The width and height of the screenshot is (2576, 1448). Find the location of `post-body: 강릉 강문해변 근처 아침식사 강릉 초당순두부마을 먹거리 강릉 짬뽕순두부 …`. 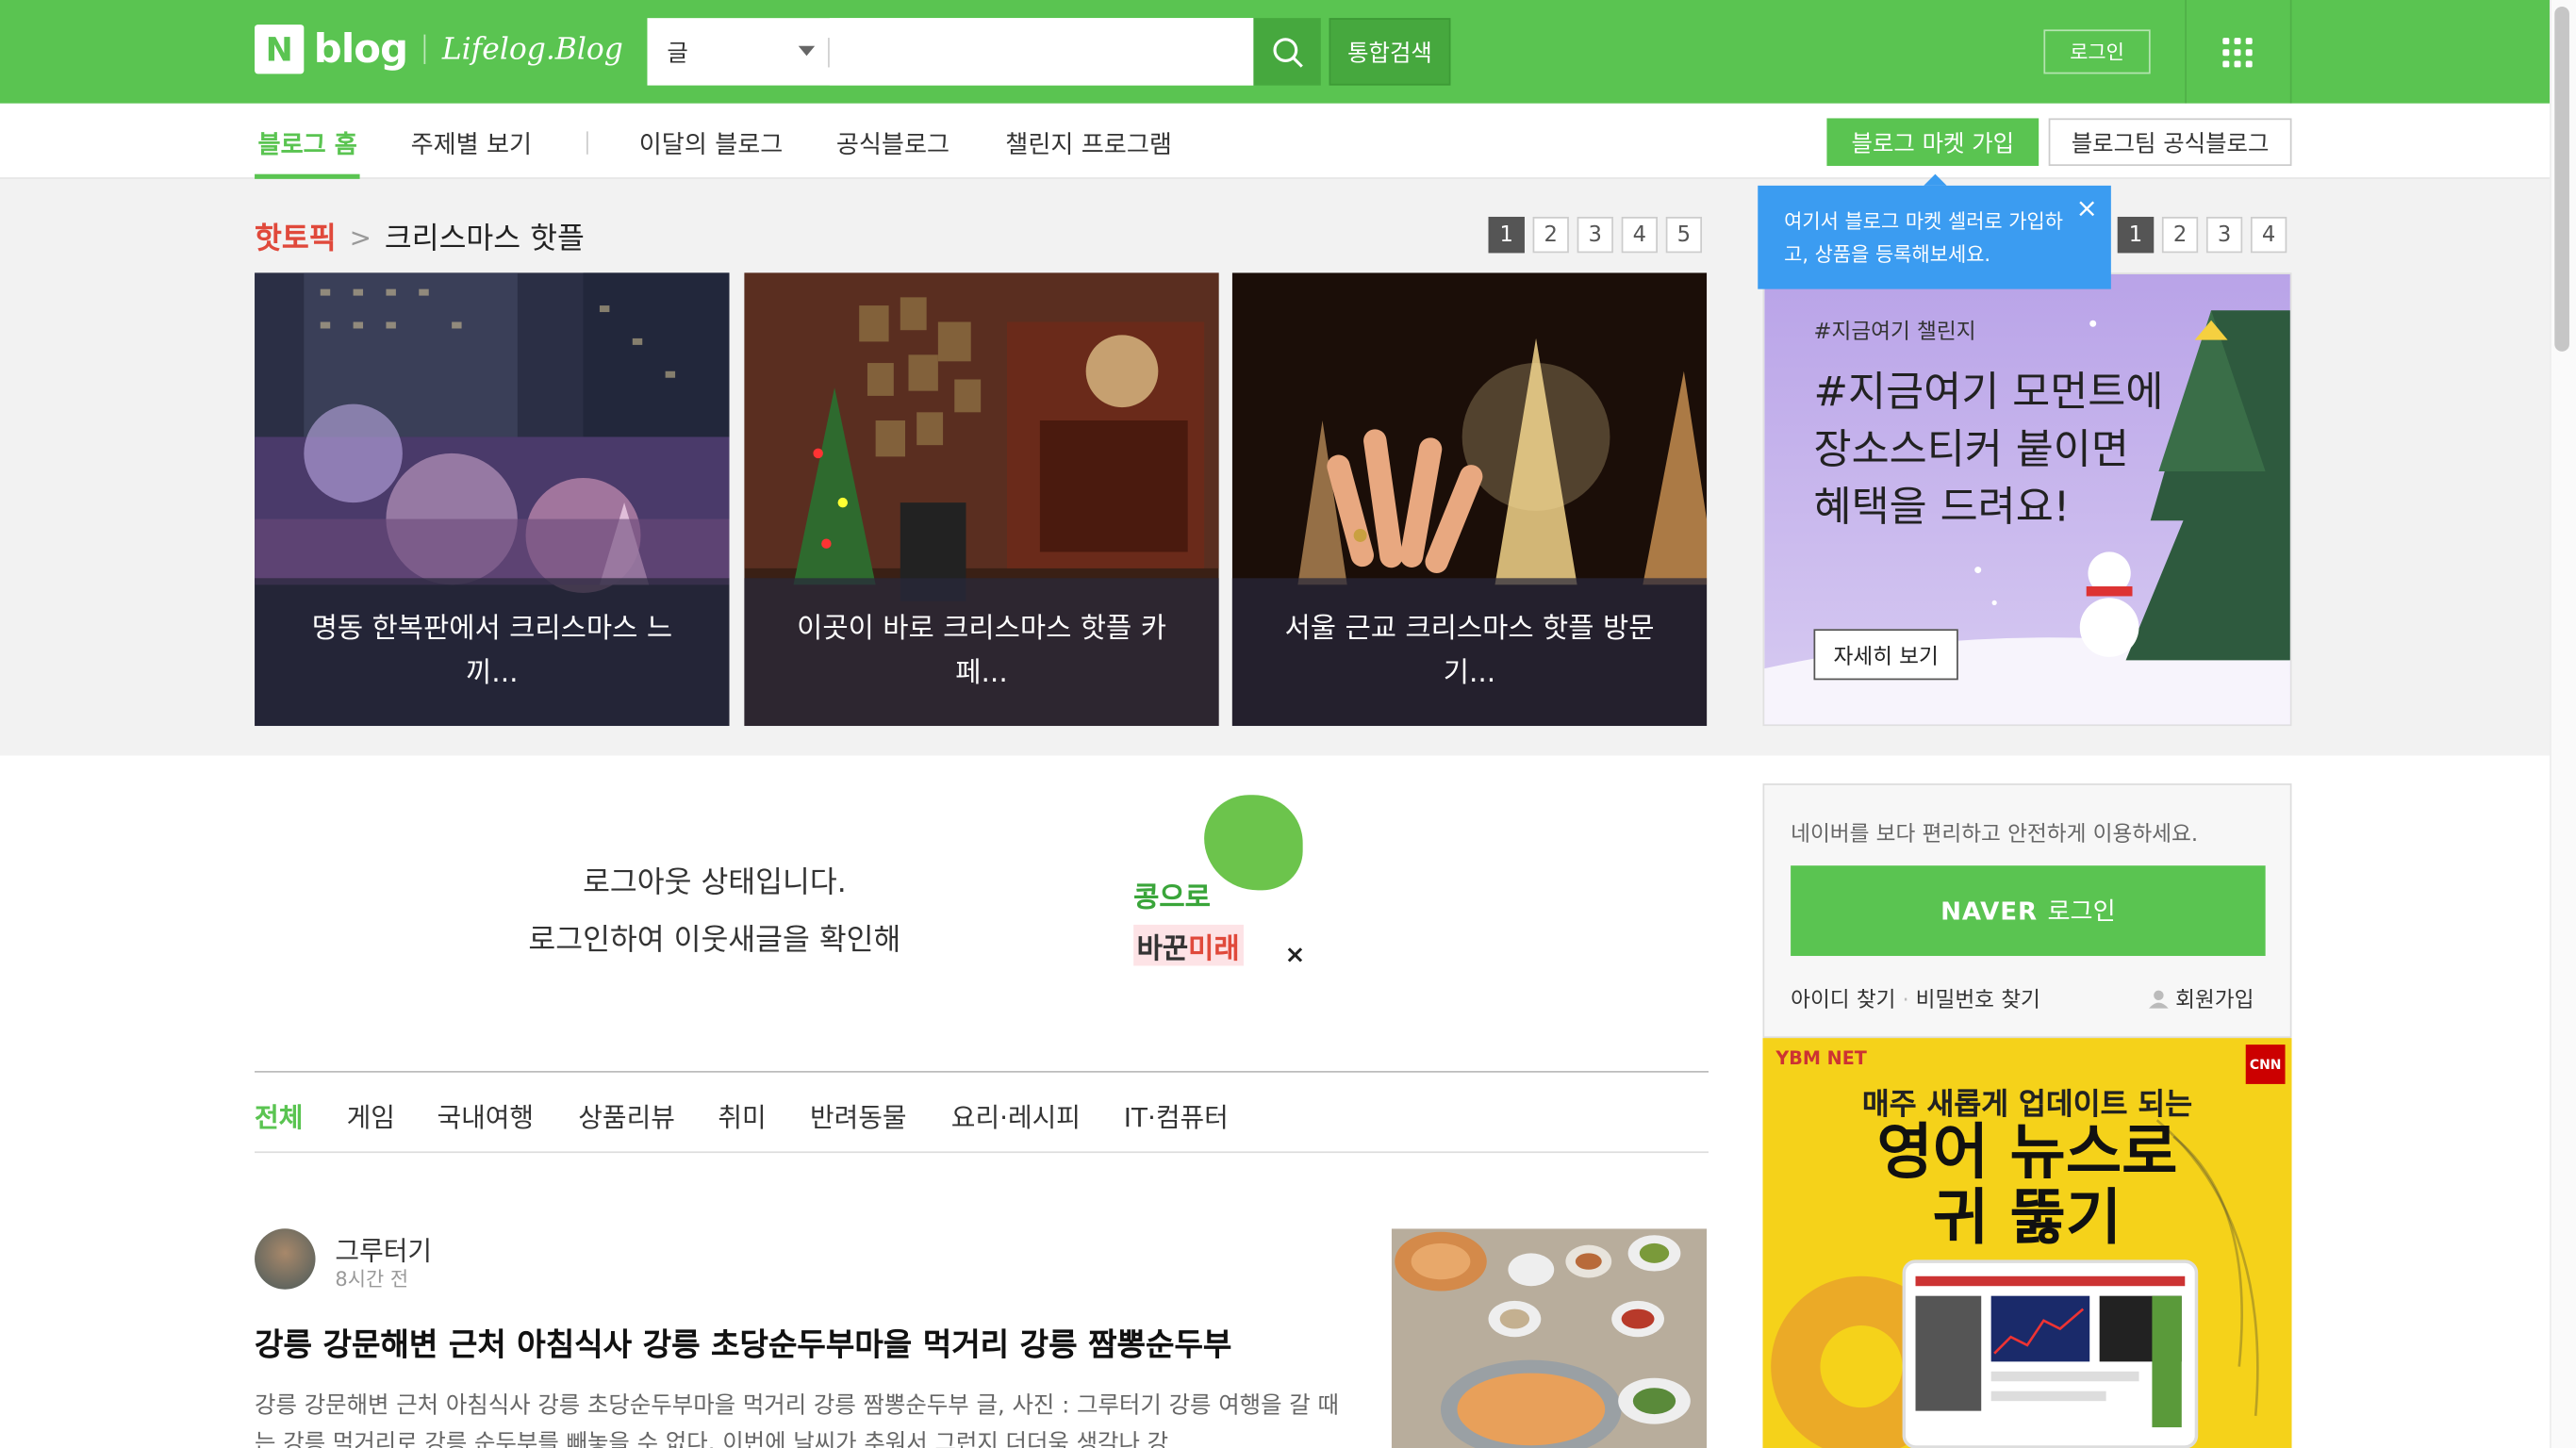

post-body: 강릉 강문해변 근처 아침식사 강릉 초당순두부마을 먹거리 강릉 짬뽕순두부 … is located at coordinates (805, 1418).